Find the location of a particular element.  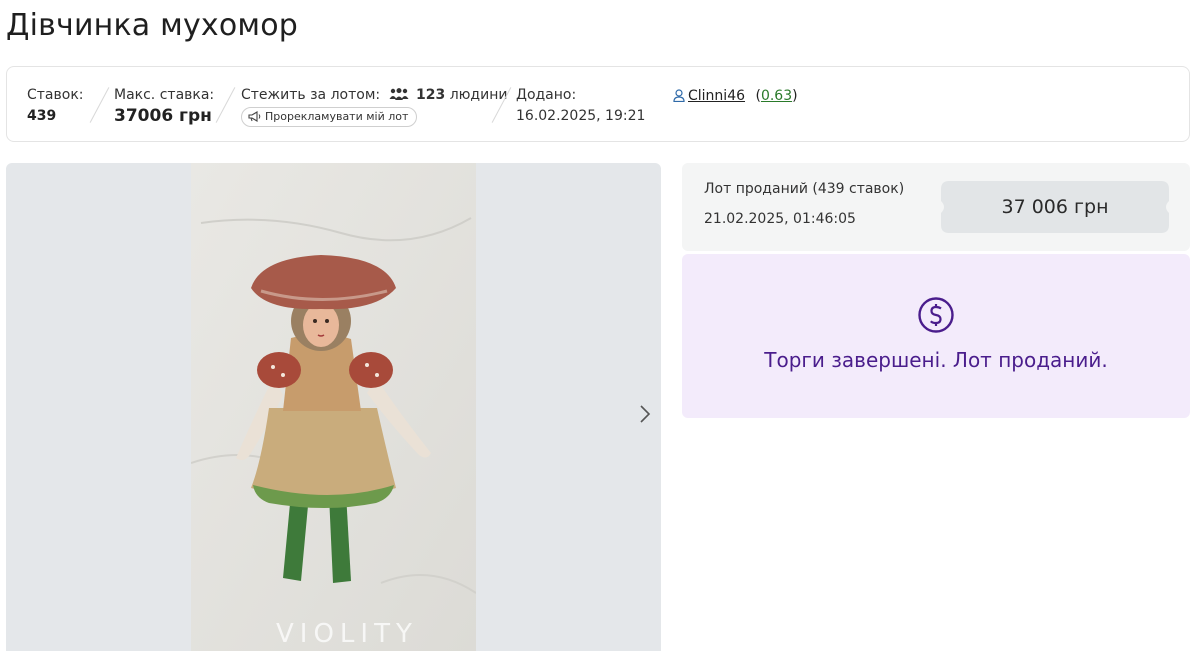

max-bid-block: Макс. ставка: 37006 грн is located at coordinates (164, 106).